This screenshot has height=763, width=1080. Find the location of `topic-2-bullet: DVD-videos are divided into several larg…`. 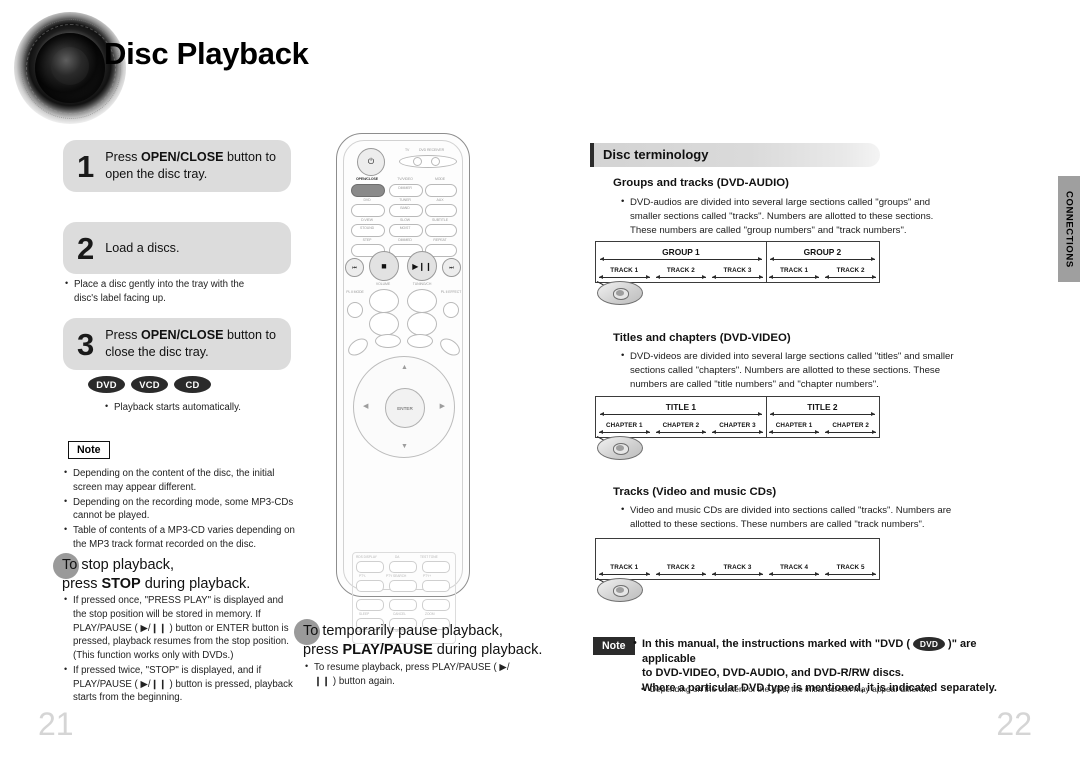

topic-2-bullet: DVD-videos are divided into several larg… is located at coordinates (791, 370).